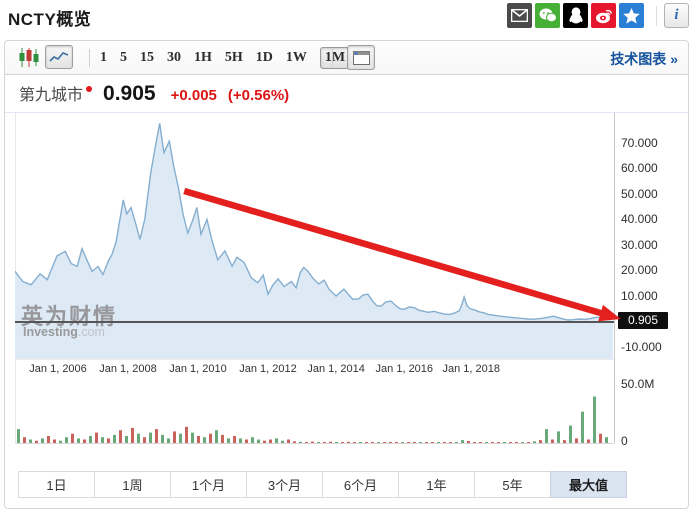 The width and height of the screenshot is (692, 519). I want to click on email-share-icon, so click(519, 15).